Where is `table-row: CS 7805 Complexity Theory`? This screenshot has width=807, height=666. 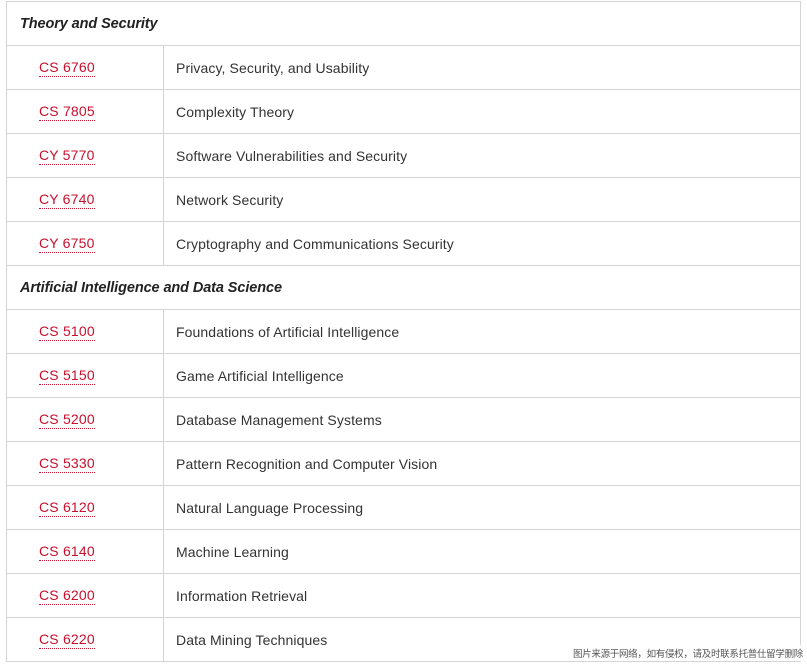
table-row: CS 7805 Complexity Theory is located at coordinates (403, 112).